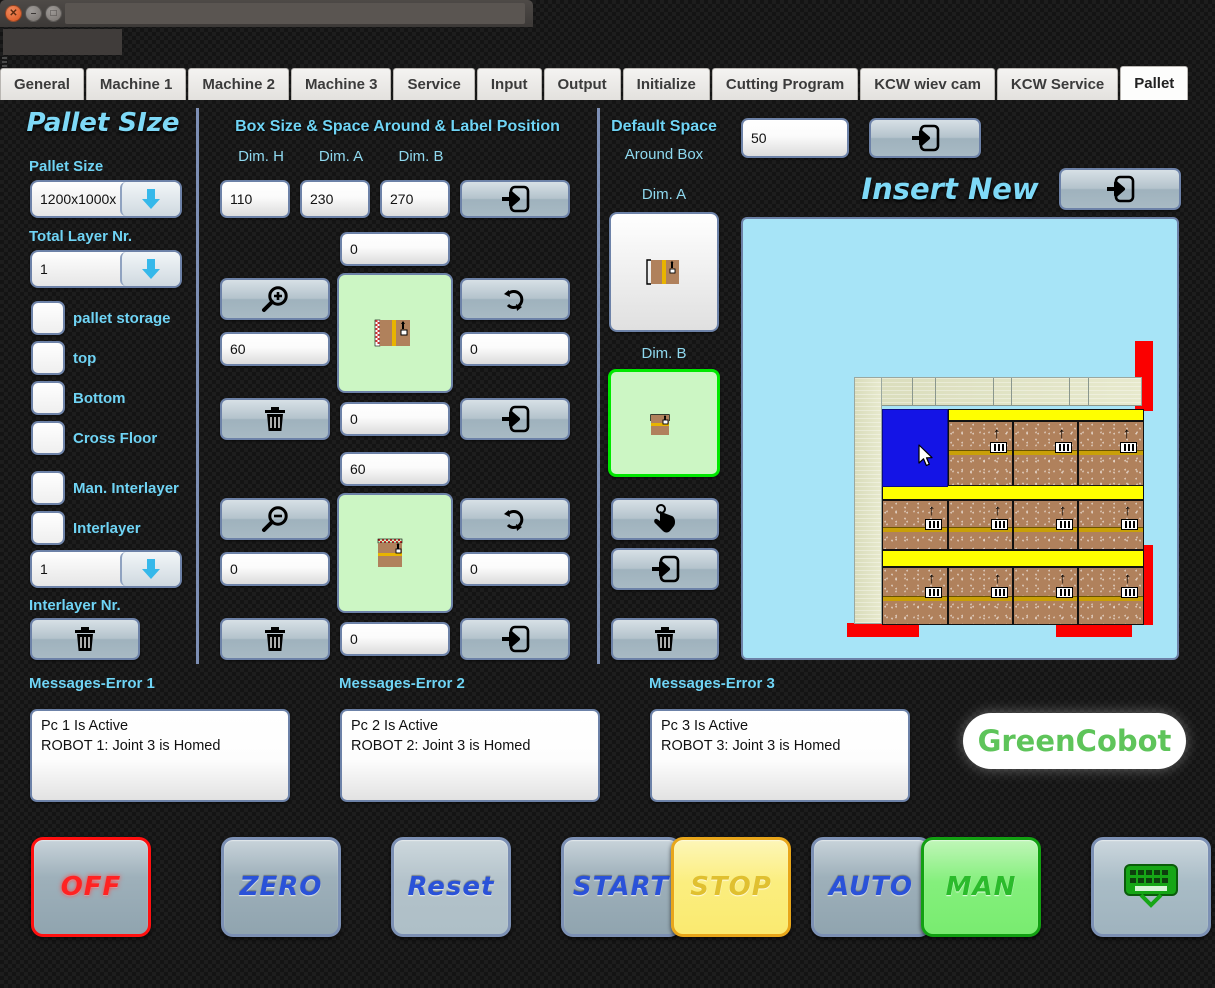 This screenshot has width=1215, height=988. What do you see at coordinates (395, 469) in the screenshot?
I see `row2-top-input: 60` at bounding box center [395, 469].